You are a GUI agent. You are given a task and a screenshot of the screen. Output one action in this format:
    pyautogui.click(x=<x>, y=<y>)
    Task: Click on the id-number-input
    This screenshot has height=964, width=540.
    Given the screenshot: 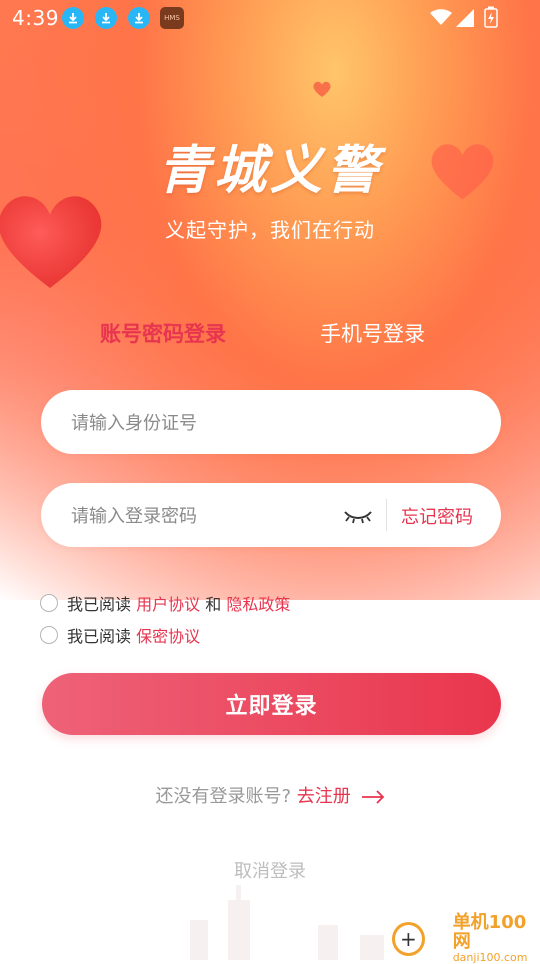 What is the action you would take?
    pyautogui.click(x=271, y=423)
    